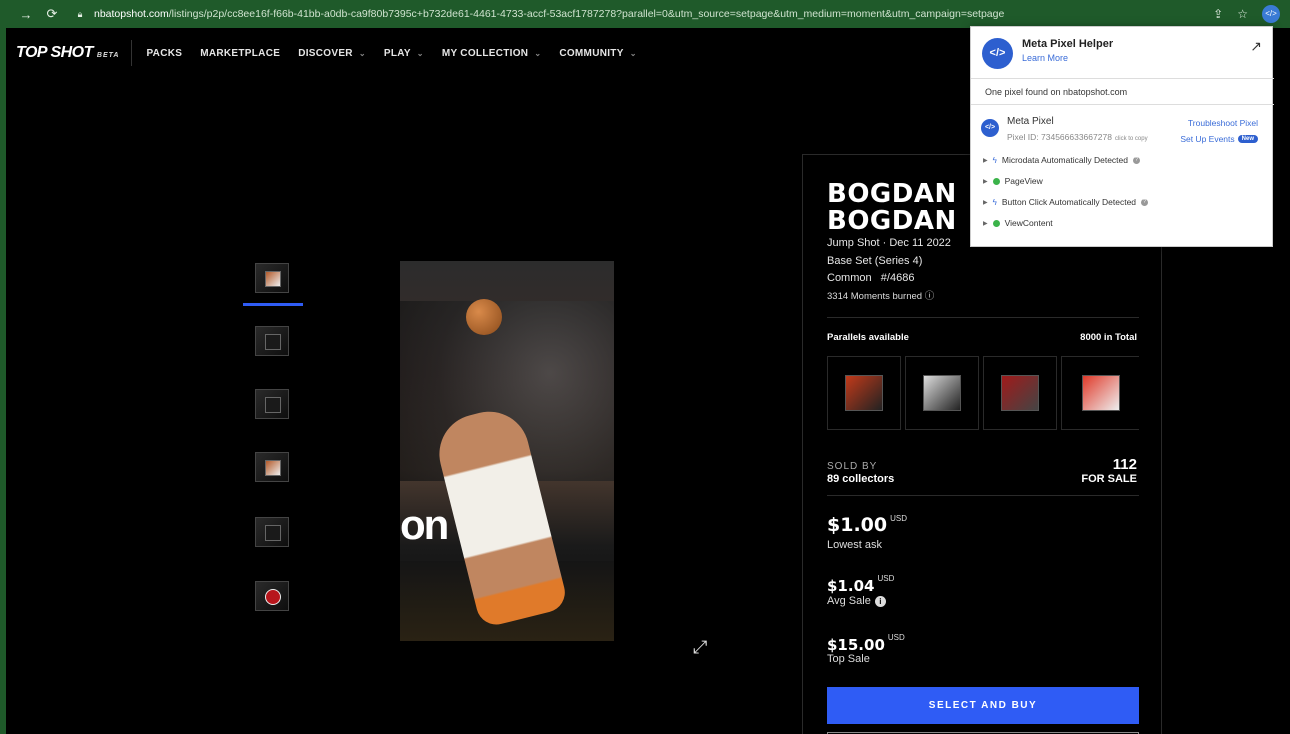 This screenshot has height=734, width=1290. I want to click on event-row-microdata: ▶ ϟ Microdata Automatically Detected?, so click(1062, 160).